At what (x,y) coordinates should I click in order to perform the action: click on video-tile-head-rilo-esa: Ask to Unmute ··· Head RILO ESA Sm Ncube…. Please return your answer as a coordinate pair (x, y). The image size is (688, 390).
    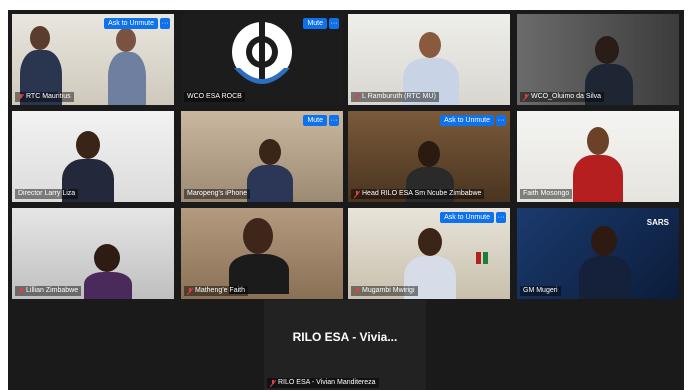
    Looking at the image, I should click on (429, 156).